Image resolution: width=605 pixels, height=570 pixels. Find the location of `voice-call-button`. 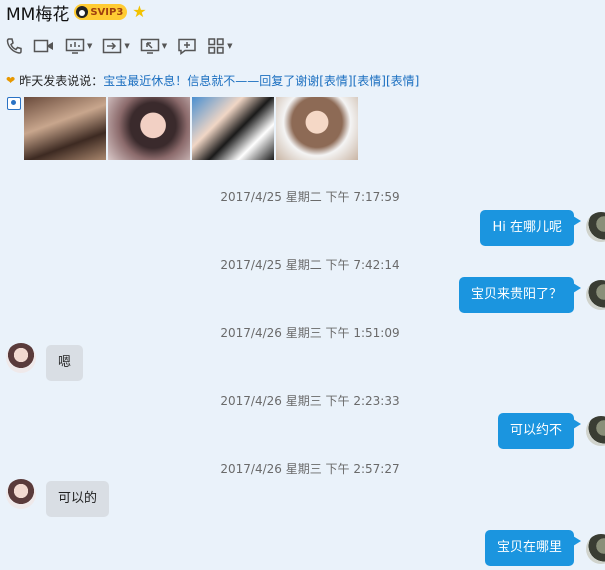

voice-call-button is located at coordinates (14, 46).